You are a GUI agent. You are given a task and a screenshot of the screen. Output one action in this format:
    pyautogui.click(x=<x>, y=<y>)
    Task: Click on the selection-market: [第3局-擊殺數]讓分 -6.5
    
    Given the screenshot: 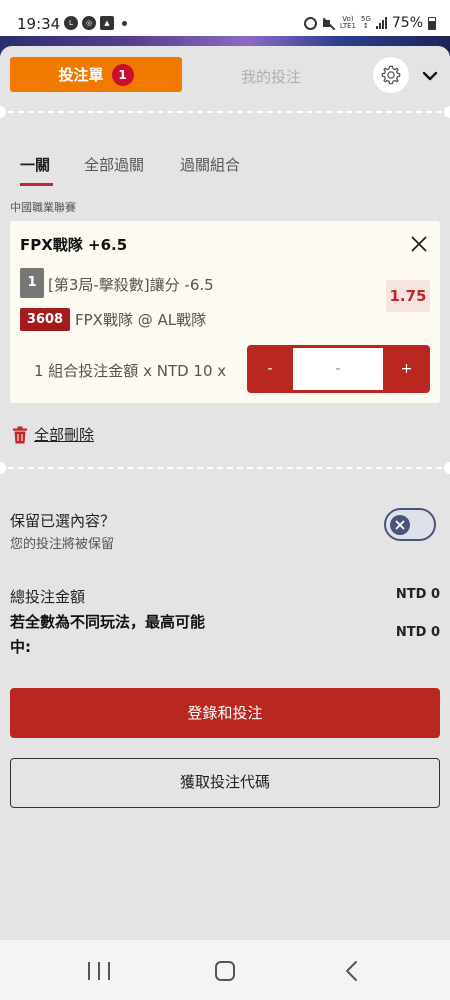 What is the action you would take?
    pyautogui.click(x=131, y=285)
    